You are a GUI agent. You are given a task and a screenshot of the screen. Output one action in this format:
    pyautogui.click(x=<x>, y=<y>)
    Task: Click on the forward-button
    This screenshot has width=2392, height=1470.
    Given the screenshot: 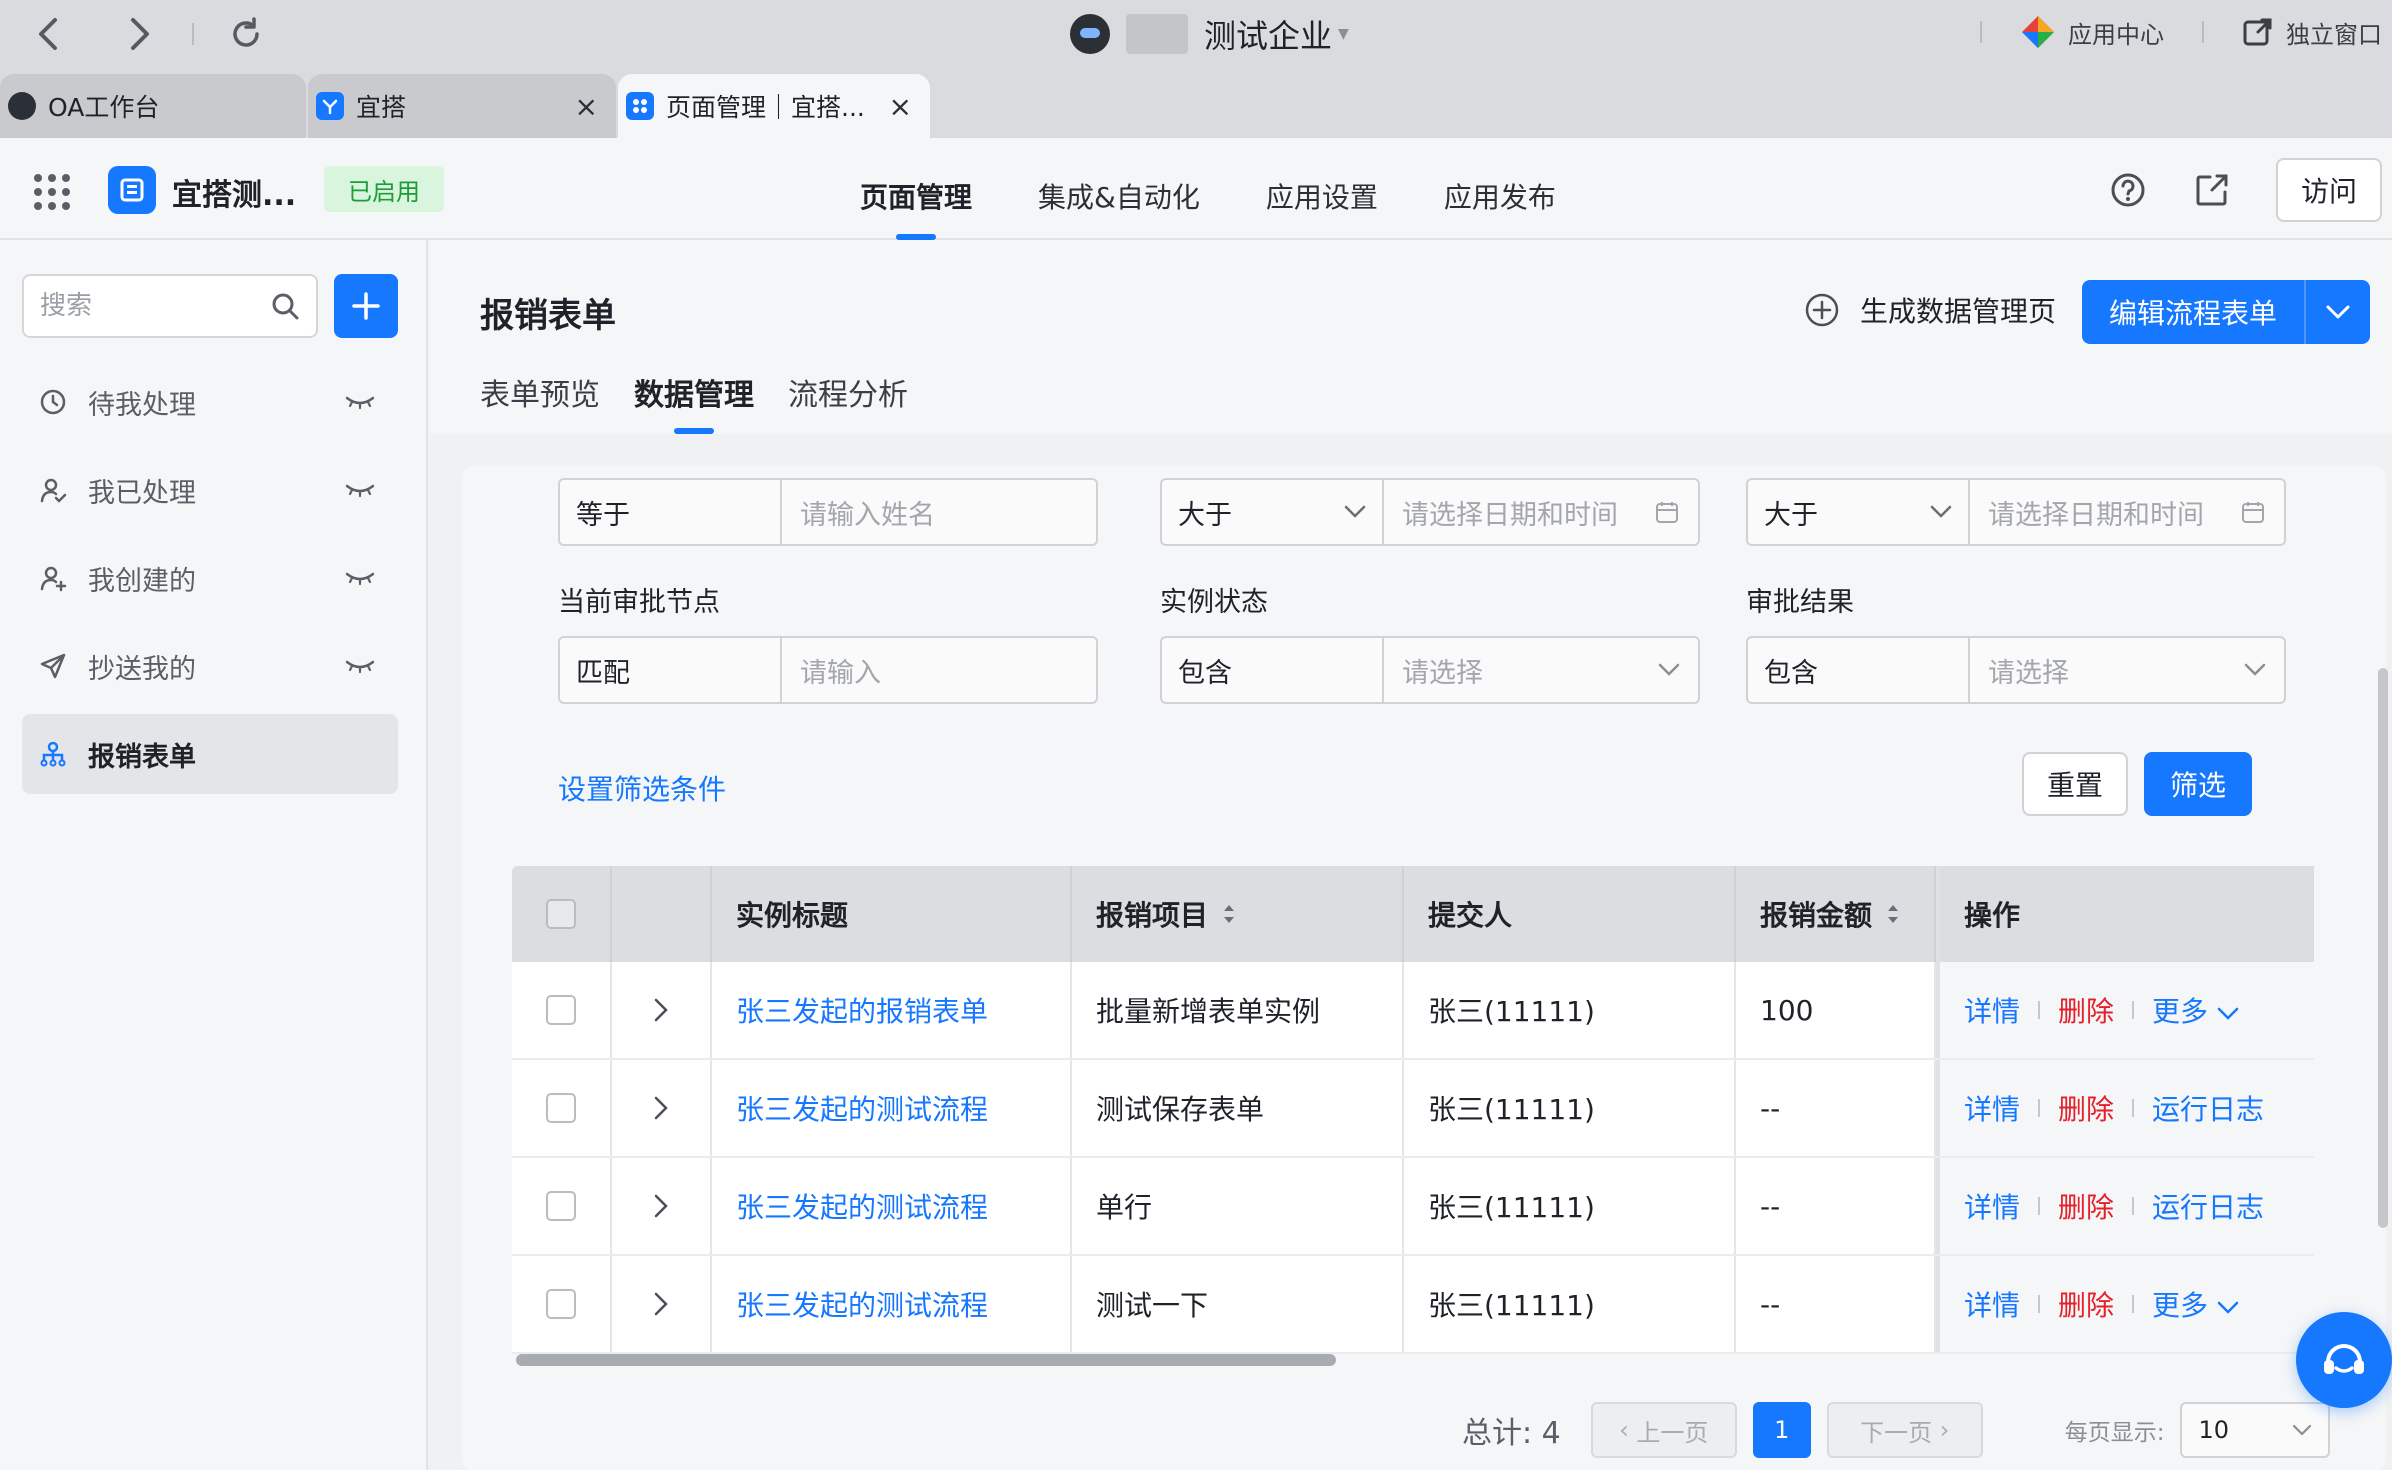 What is the action you would take?
    pyautogui.click(x=140, y=34)
    